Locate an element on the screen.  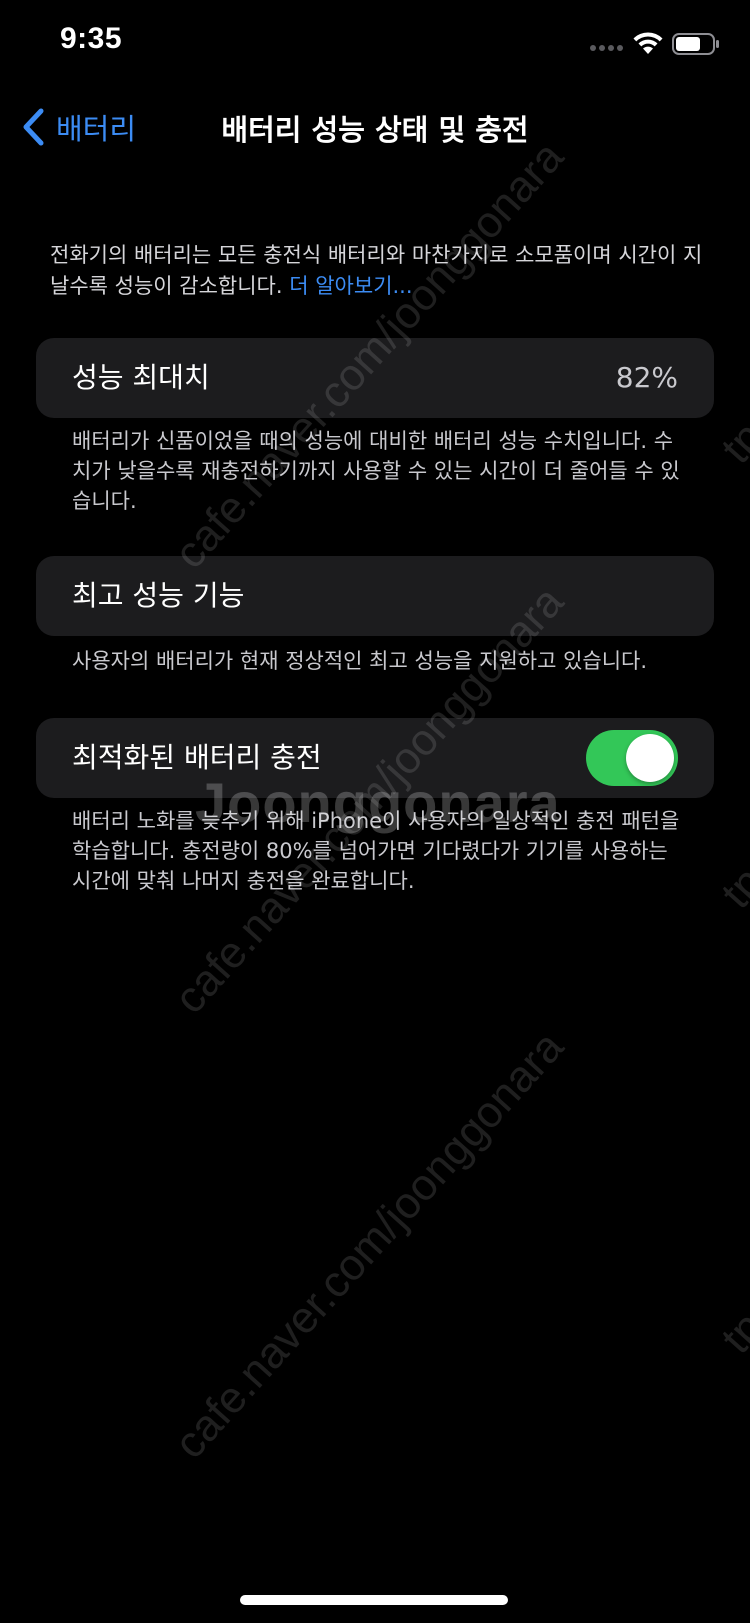
optimized-charging-toggle is located at coordinates (632, 758).